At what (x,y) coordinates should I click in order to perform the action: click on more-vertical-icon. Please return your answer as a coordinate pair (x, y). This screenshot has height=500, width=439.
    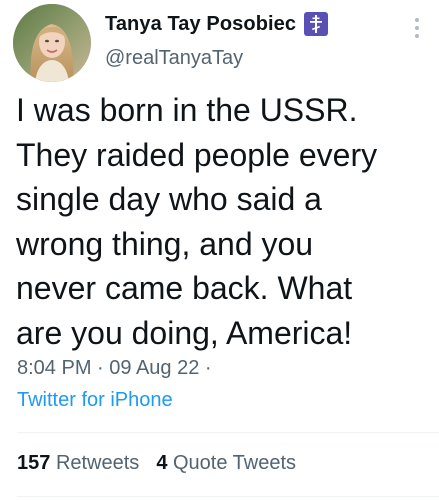
    Looking at the image, I should click on (417, 29).